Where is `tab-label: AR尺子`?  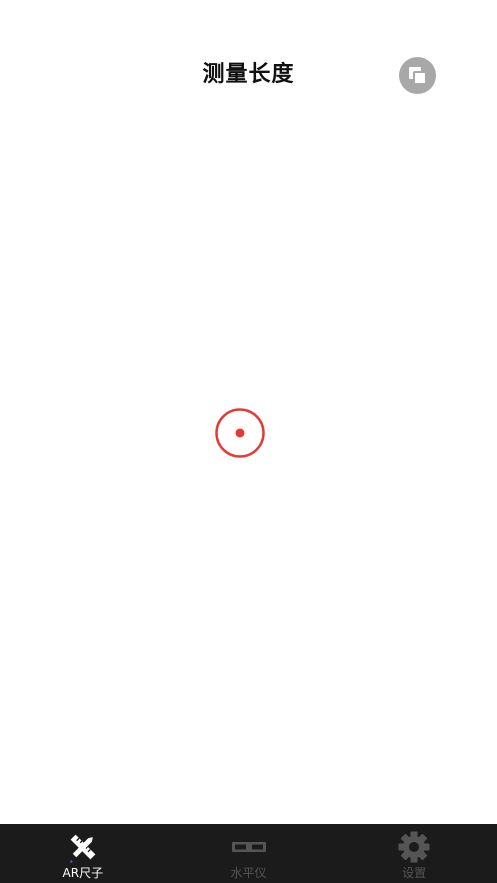
tab-label: AR尺子 is located at coordinates (83, 873).